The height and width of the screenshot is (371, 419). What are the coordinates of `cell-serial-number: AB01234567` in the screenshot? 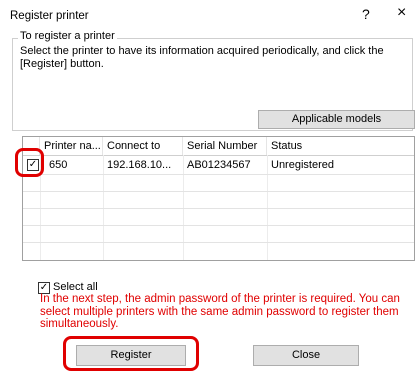 It's located at (219, 165).